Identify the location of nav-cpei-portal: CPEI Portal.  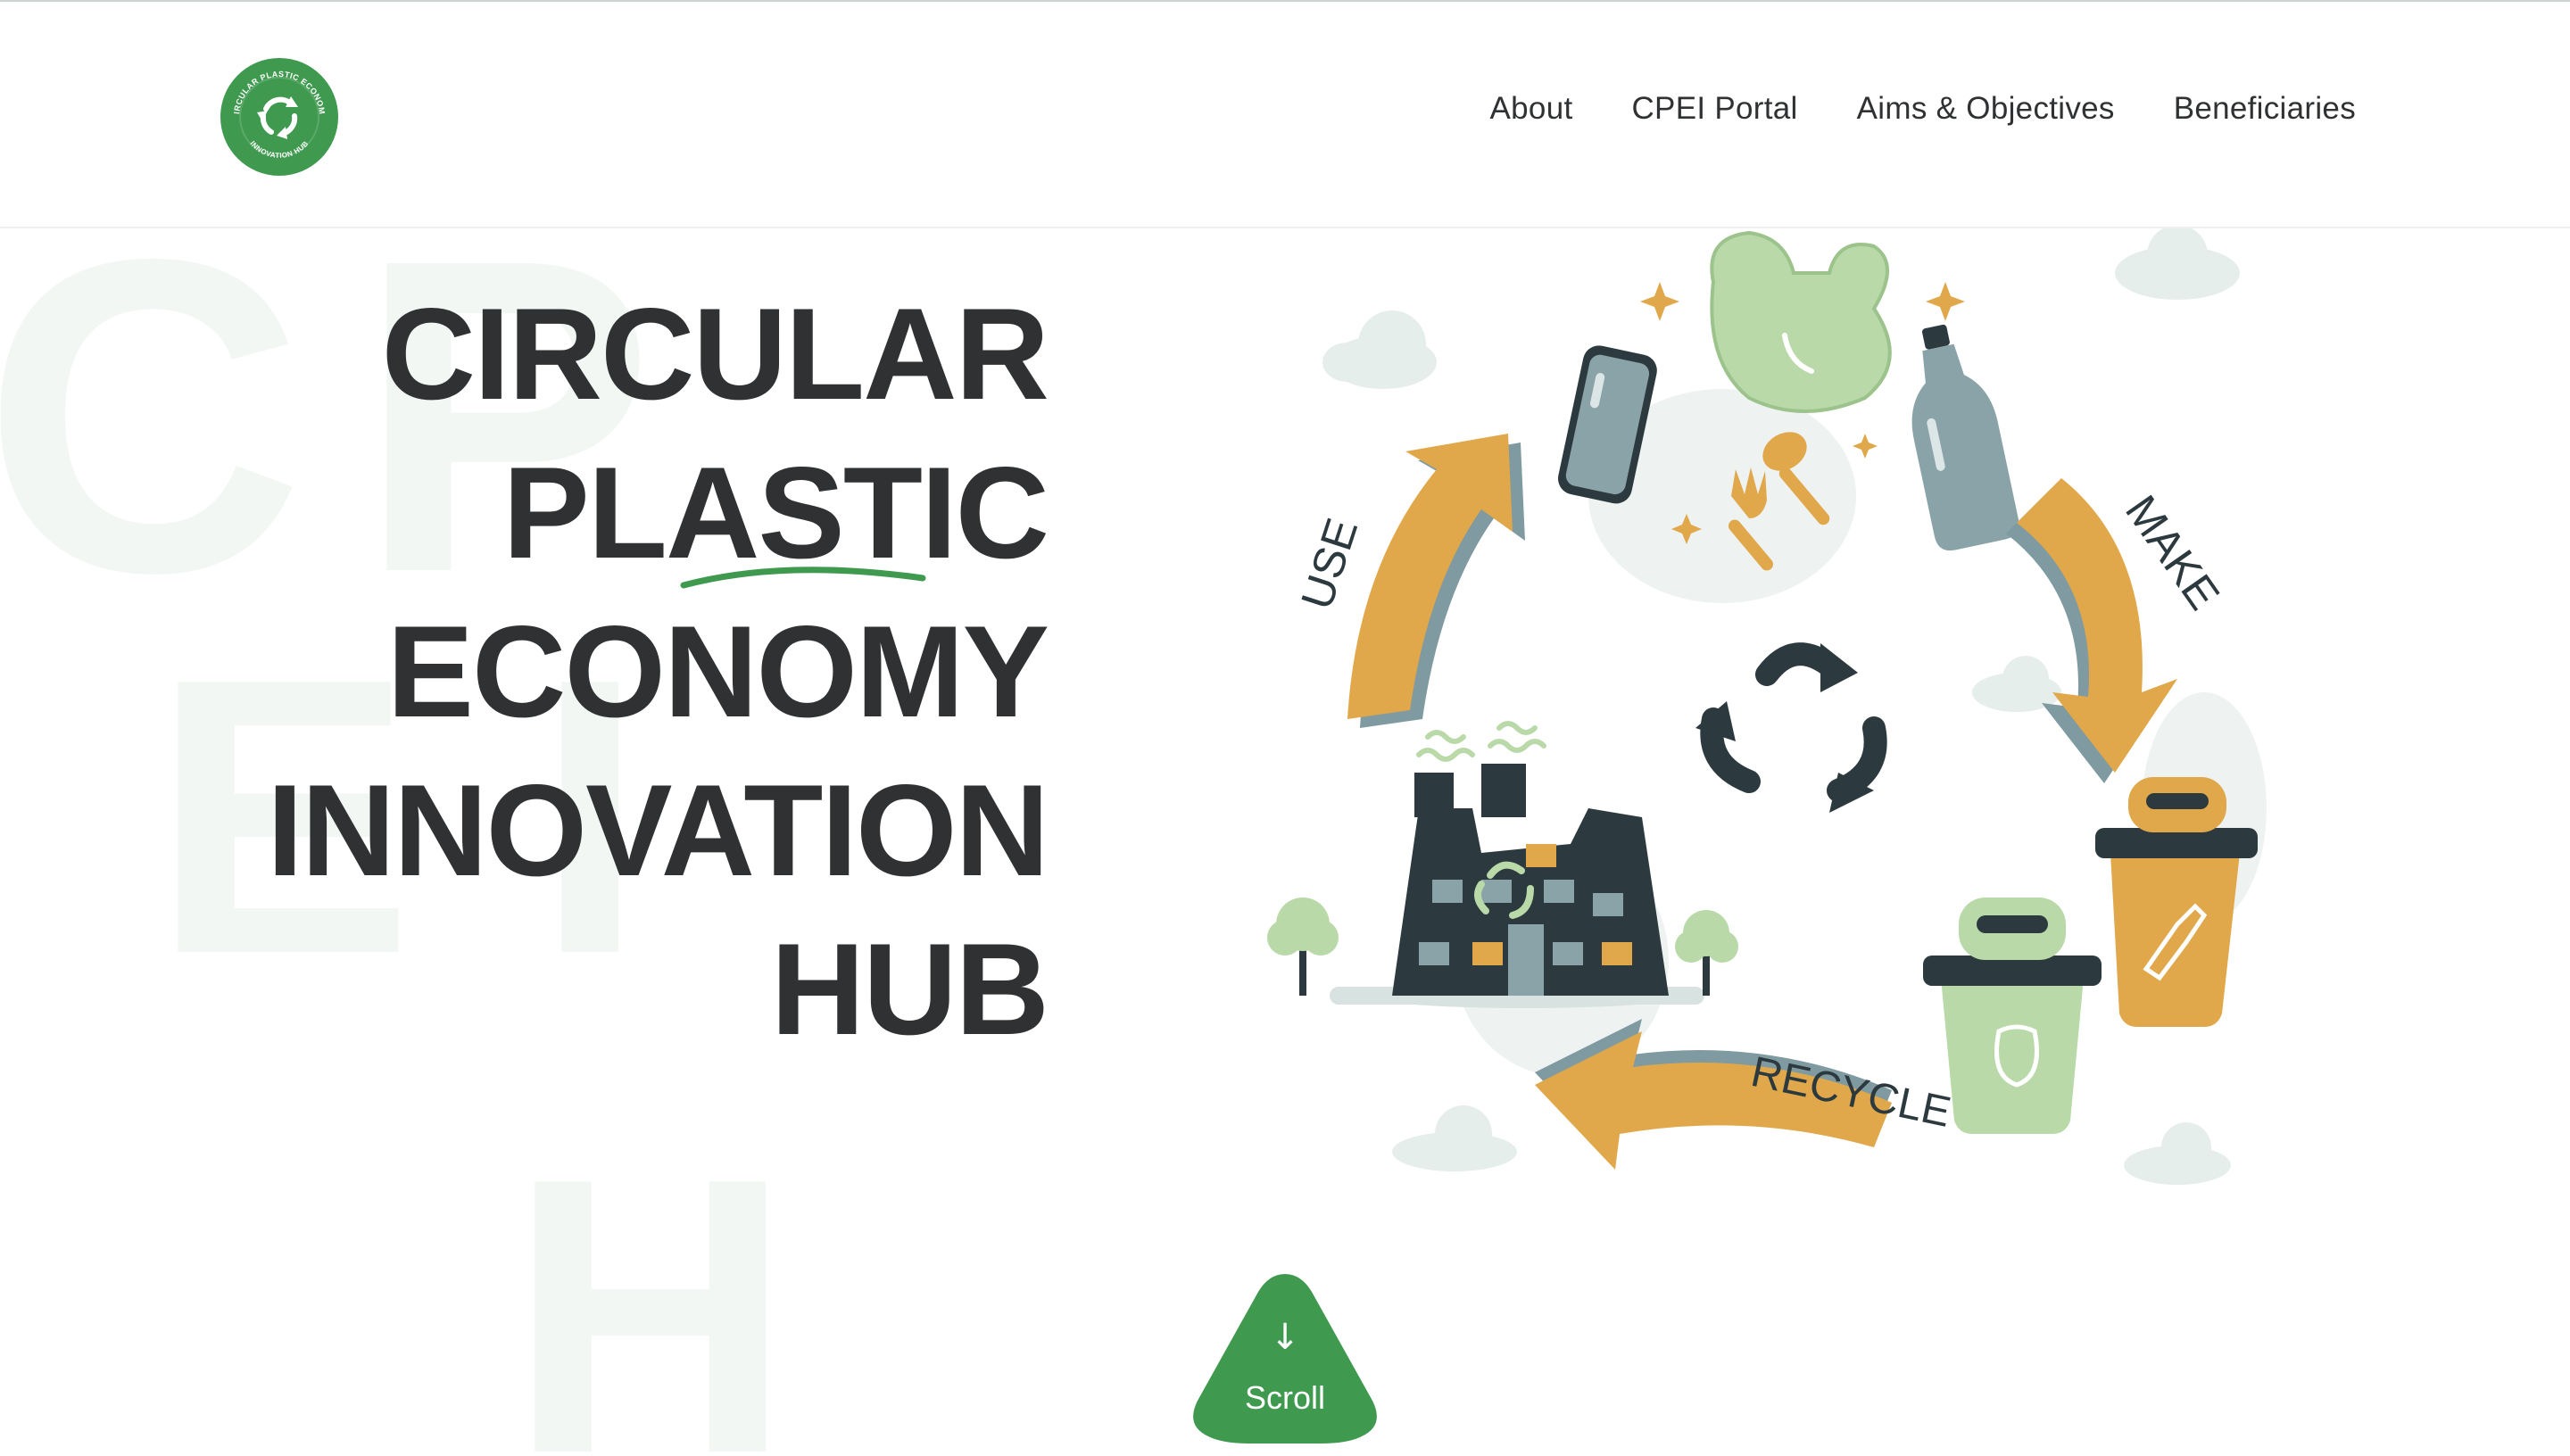
(1714, 109).